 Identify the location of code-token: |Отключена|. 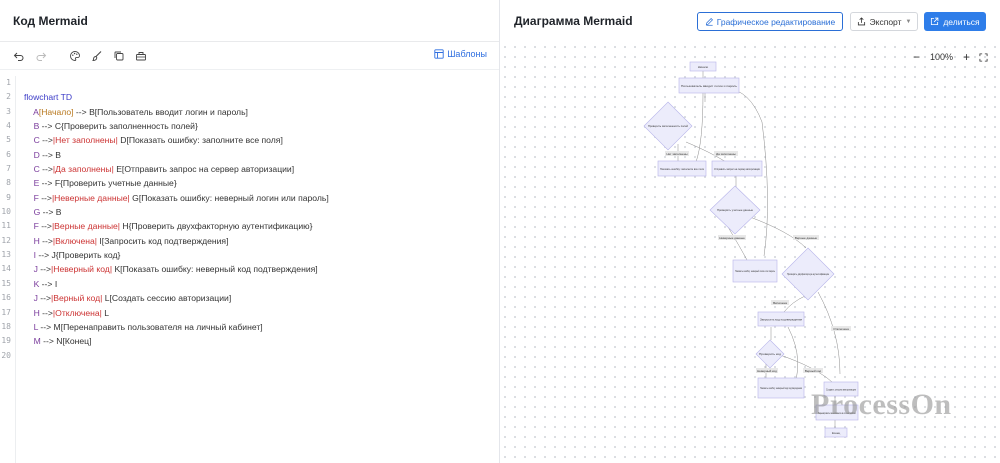
(77, 312).